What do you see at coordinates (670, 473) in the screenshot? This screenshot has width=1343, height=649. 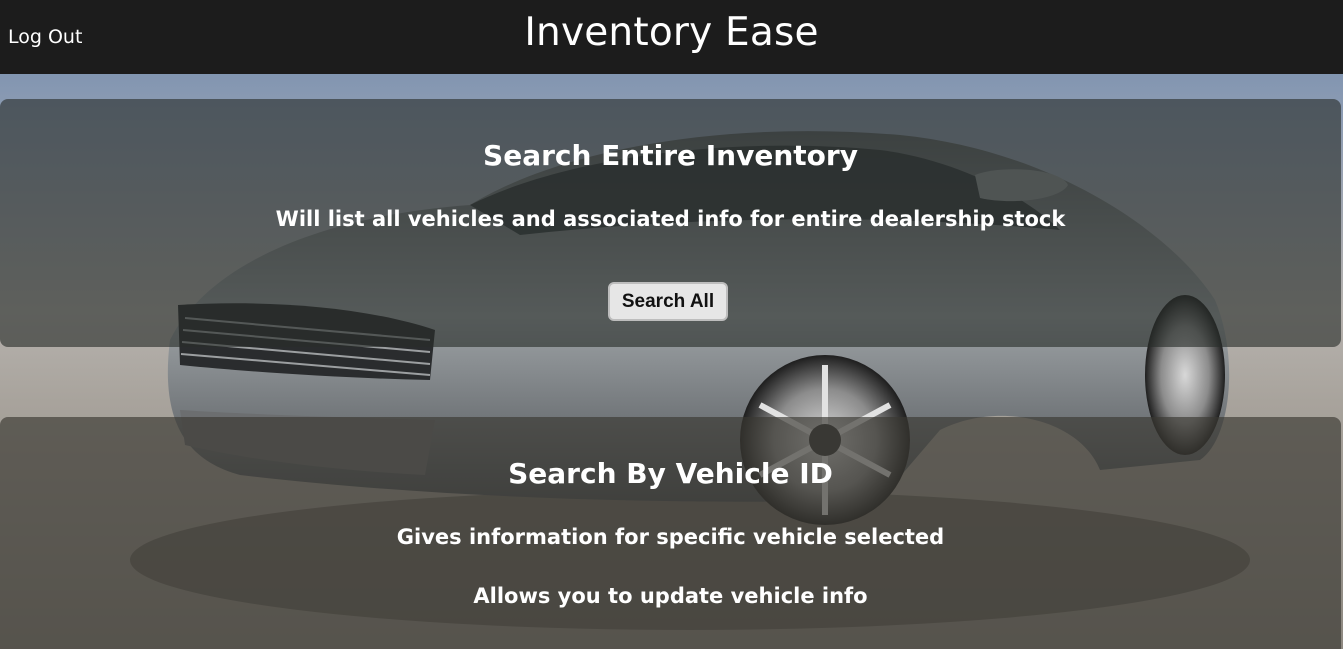 I see `search-by-vehicle-id-title: Search By Vehicle ID` at bounding box center [670, 473].